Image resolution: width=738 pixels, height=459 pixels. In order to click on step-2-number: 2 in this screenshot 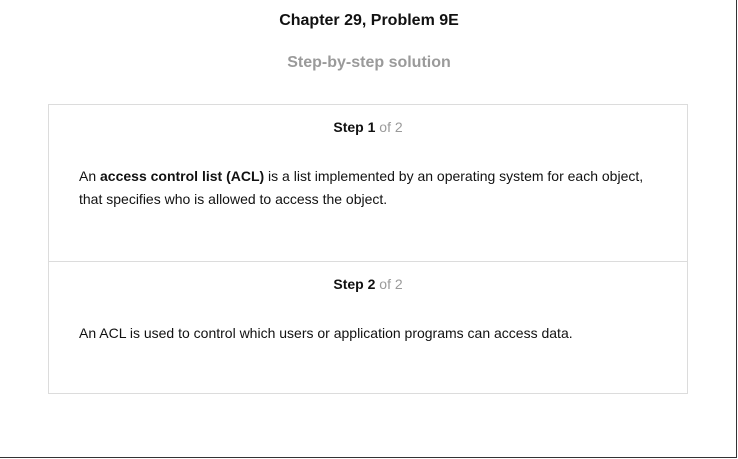, I will do `click(371, 284)`.